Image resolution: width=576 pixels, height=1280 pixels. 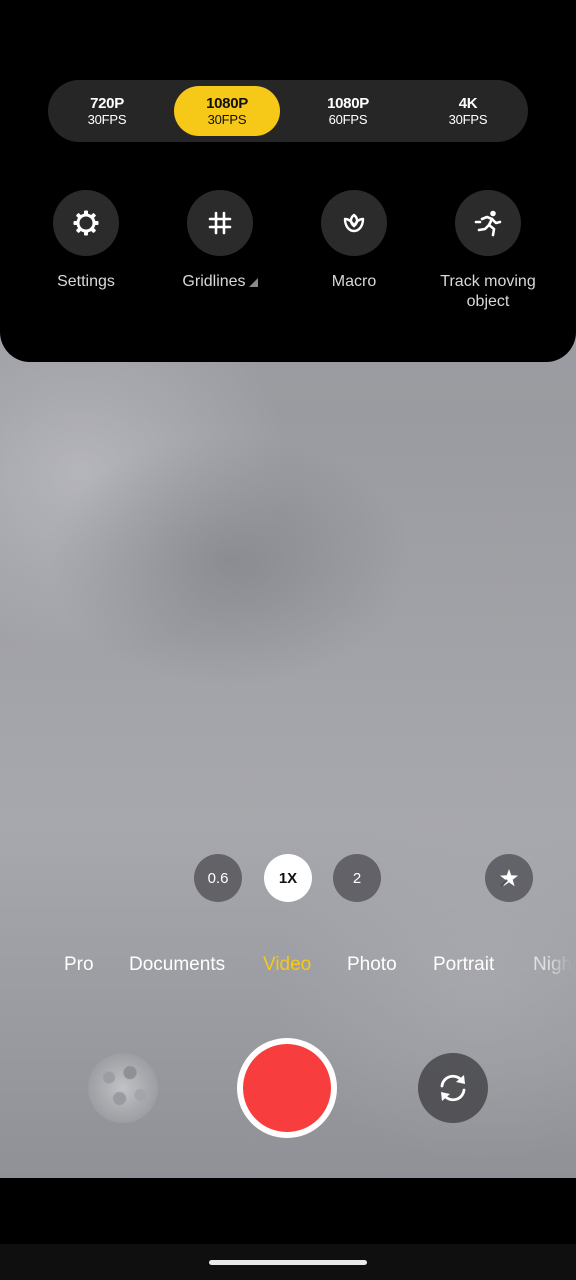 I want to click on resolution-fps-label: 60FPS, so click(x=348, y=119).